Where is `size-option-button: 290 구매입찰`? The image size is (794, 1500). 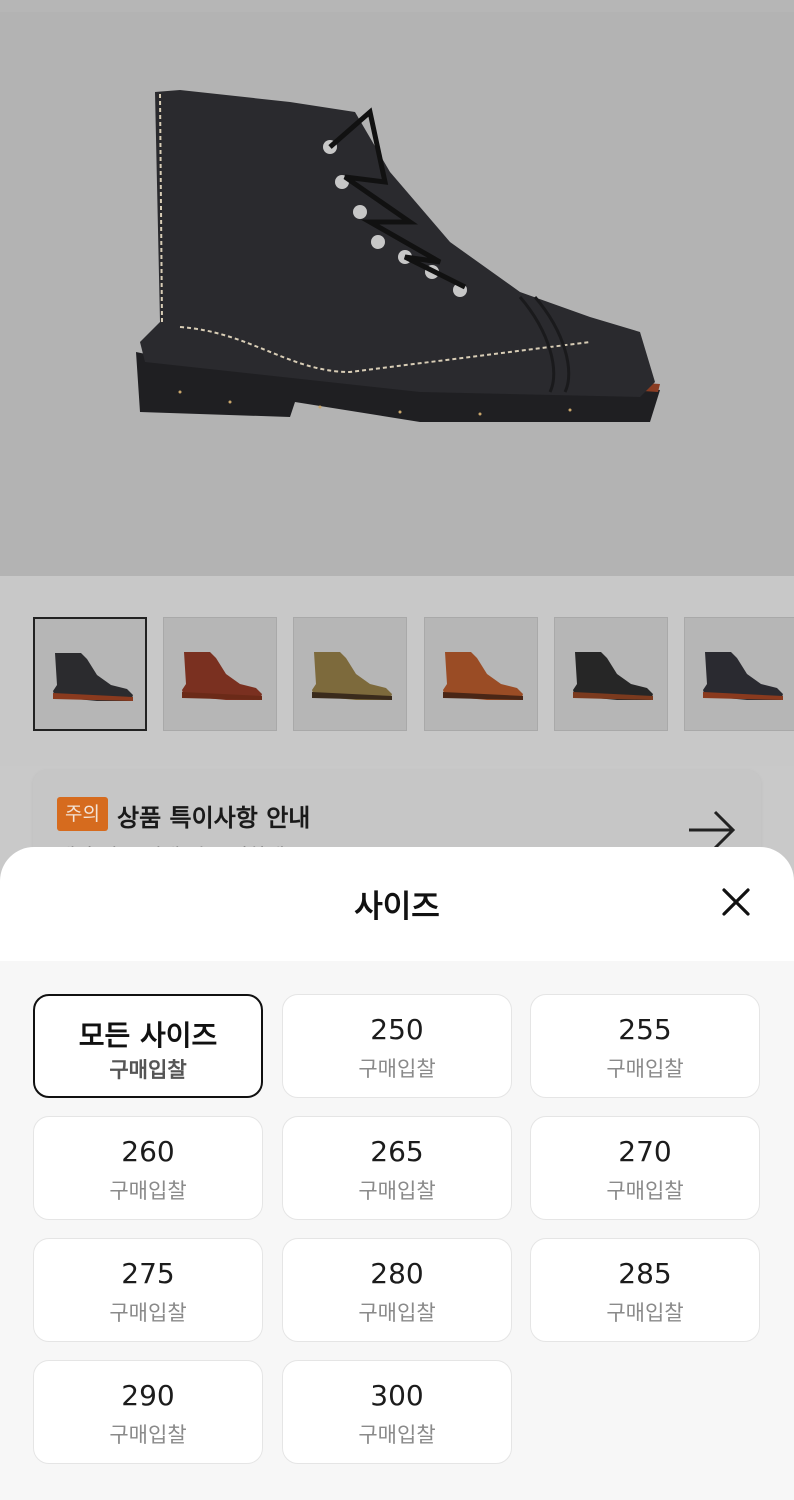 size-option-button: 290 구매입찰 is located at coordinates (148, 1412).